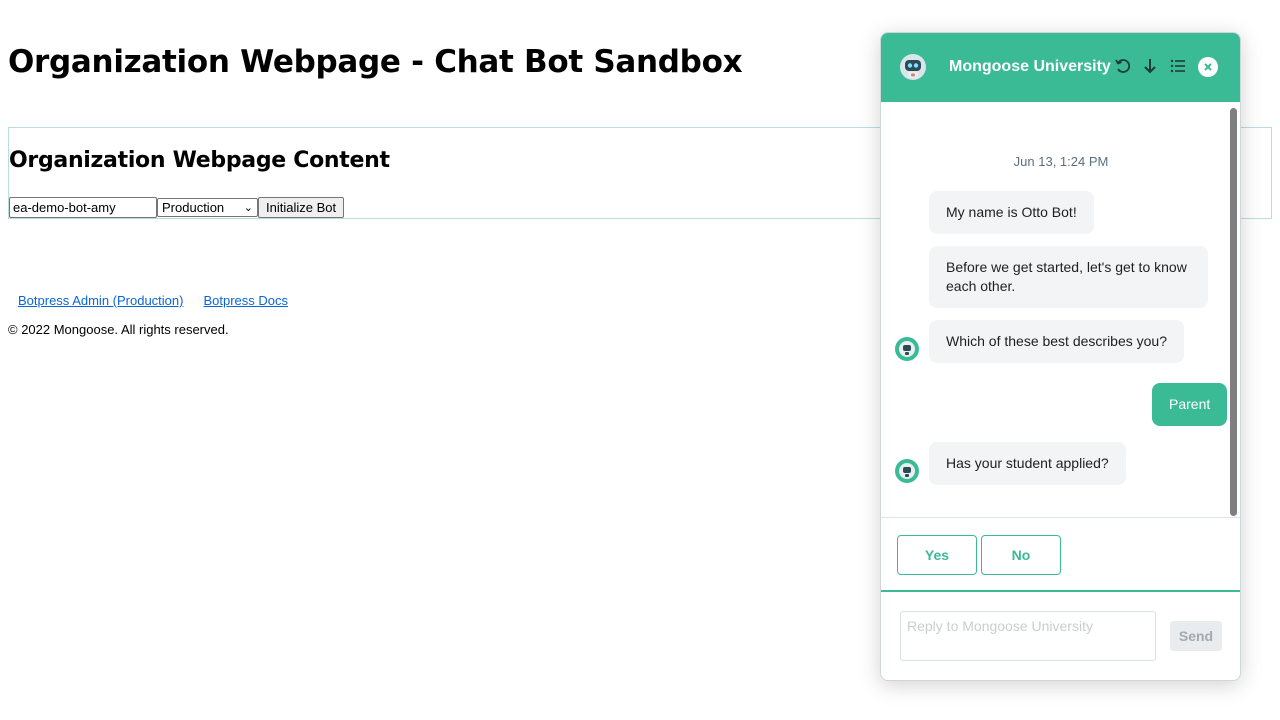  I want to click on environment-select: Production ⌄, so click(207, 207).